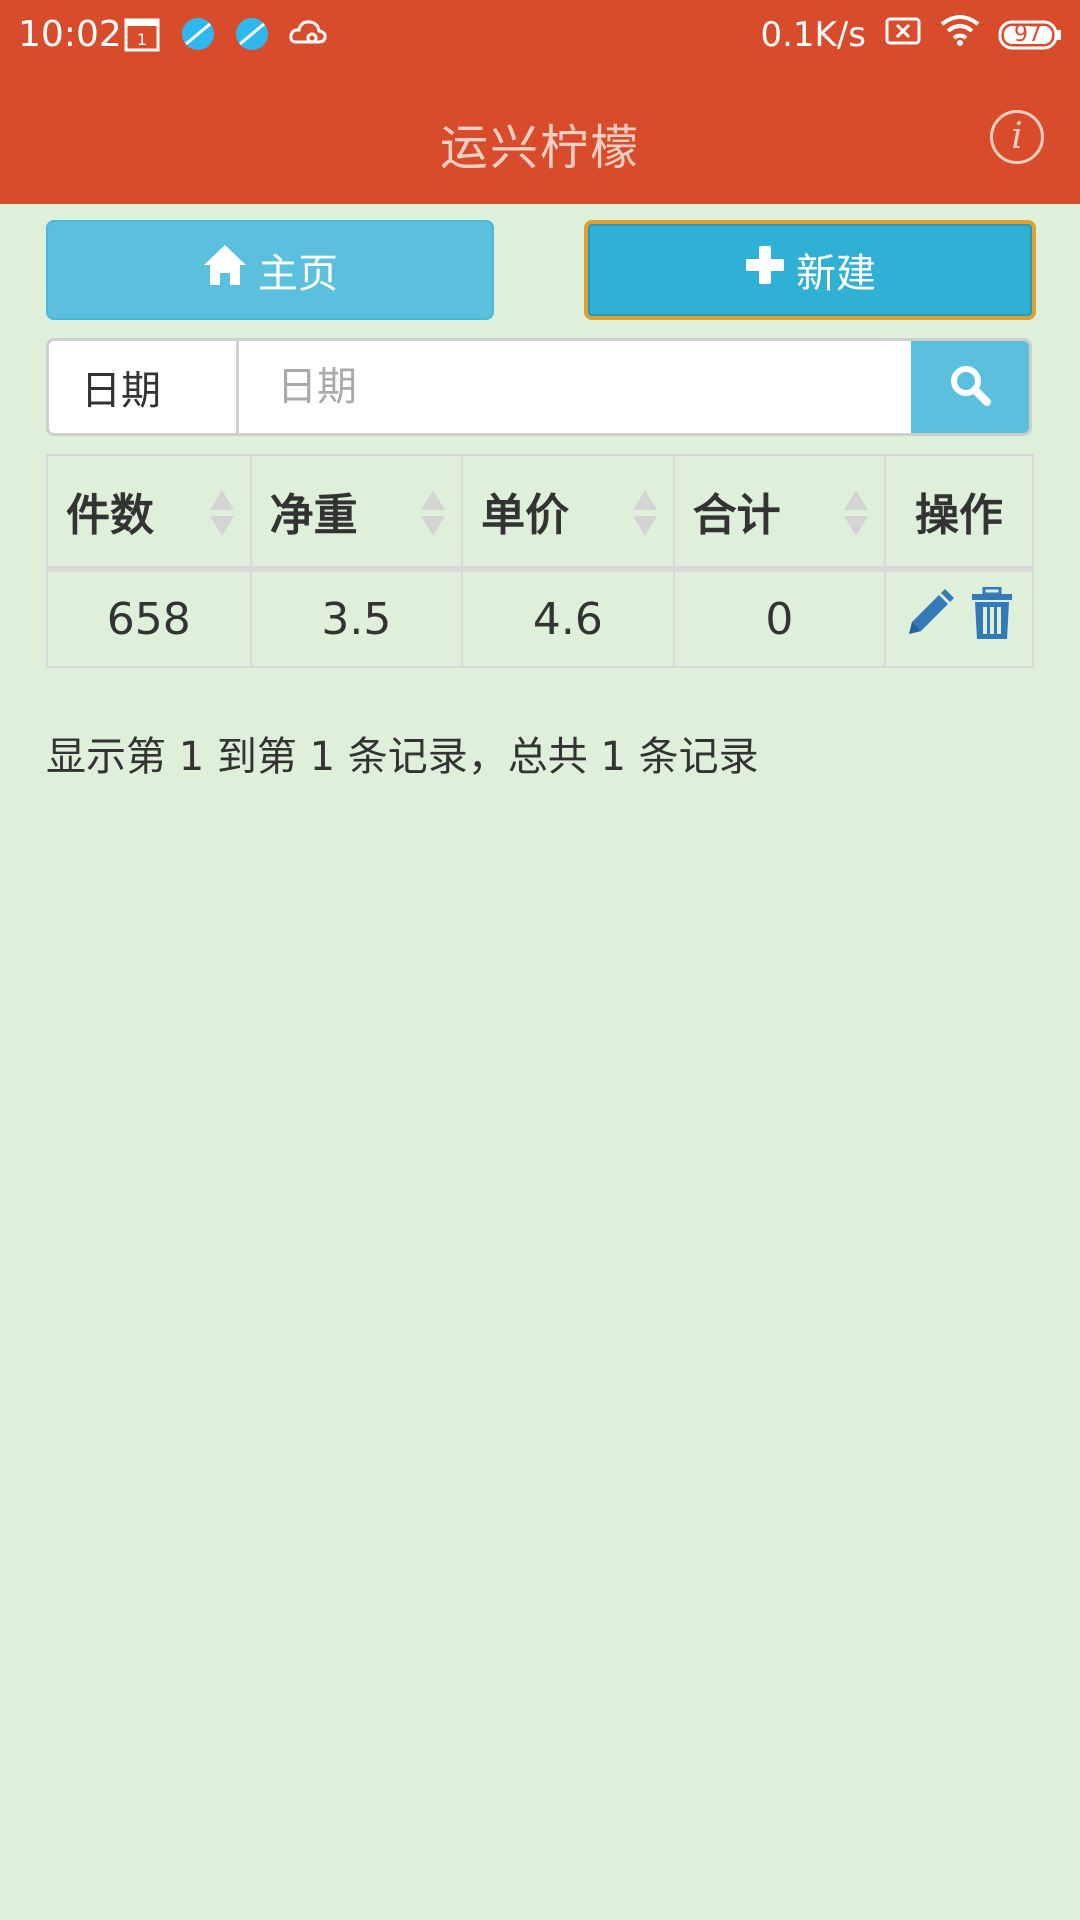 The width and height of the screenshot is (1080, 1920). I want to click on battery-level: 97, so click(1028, 34).